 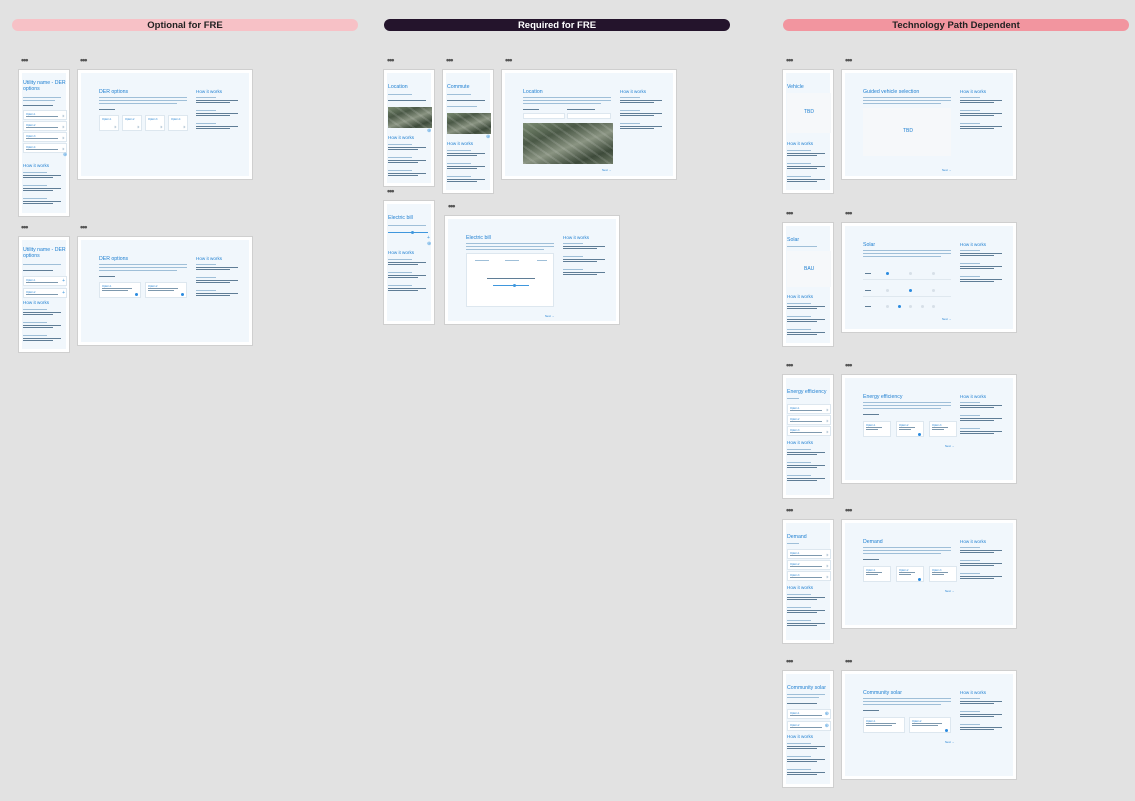 What do you see at coordinates (977, 407) in the screenshot?
I see `text-line` at bounding box center [977, 407].